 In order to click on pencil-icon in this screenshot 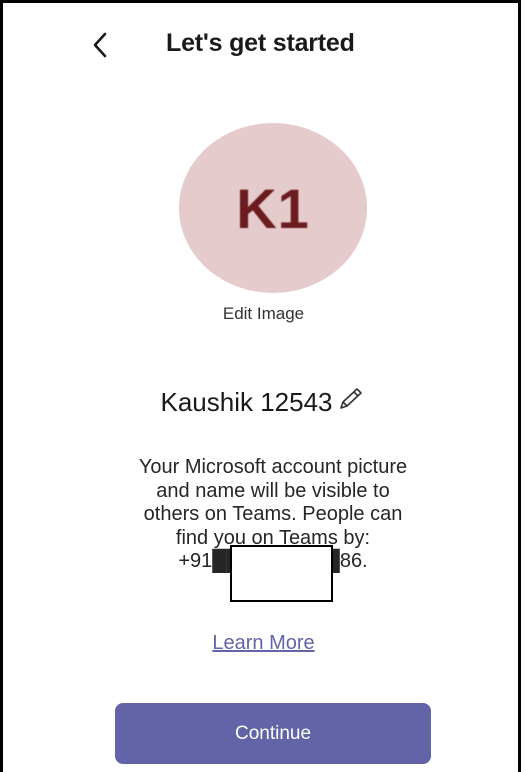, I will do `click(350, 402)`.